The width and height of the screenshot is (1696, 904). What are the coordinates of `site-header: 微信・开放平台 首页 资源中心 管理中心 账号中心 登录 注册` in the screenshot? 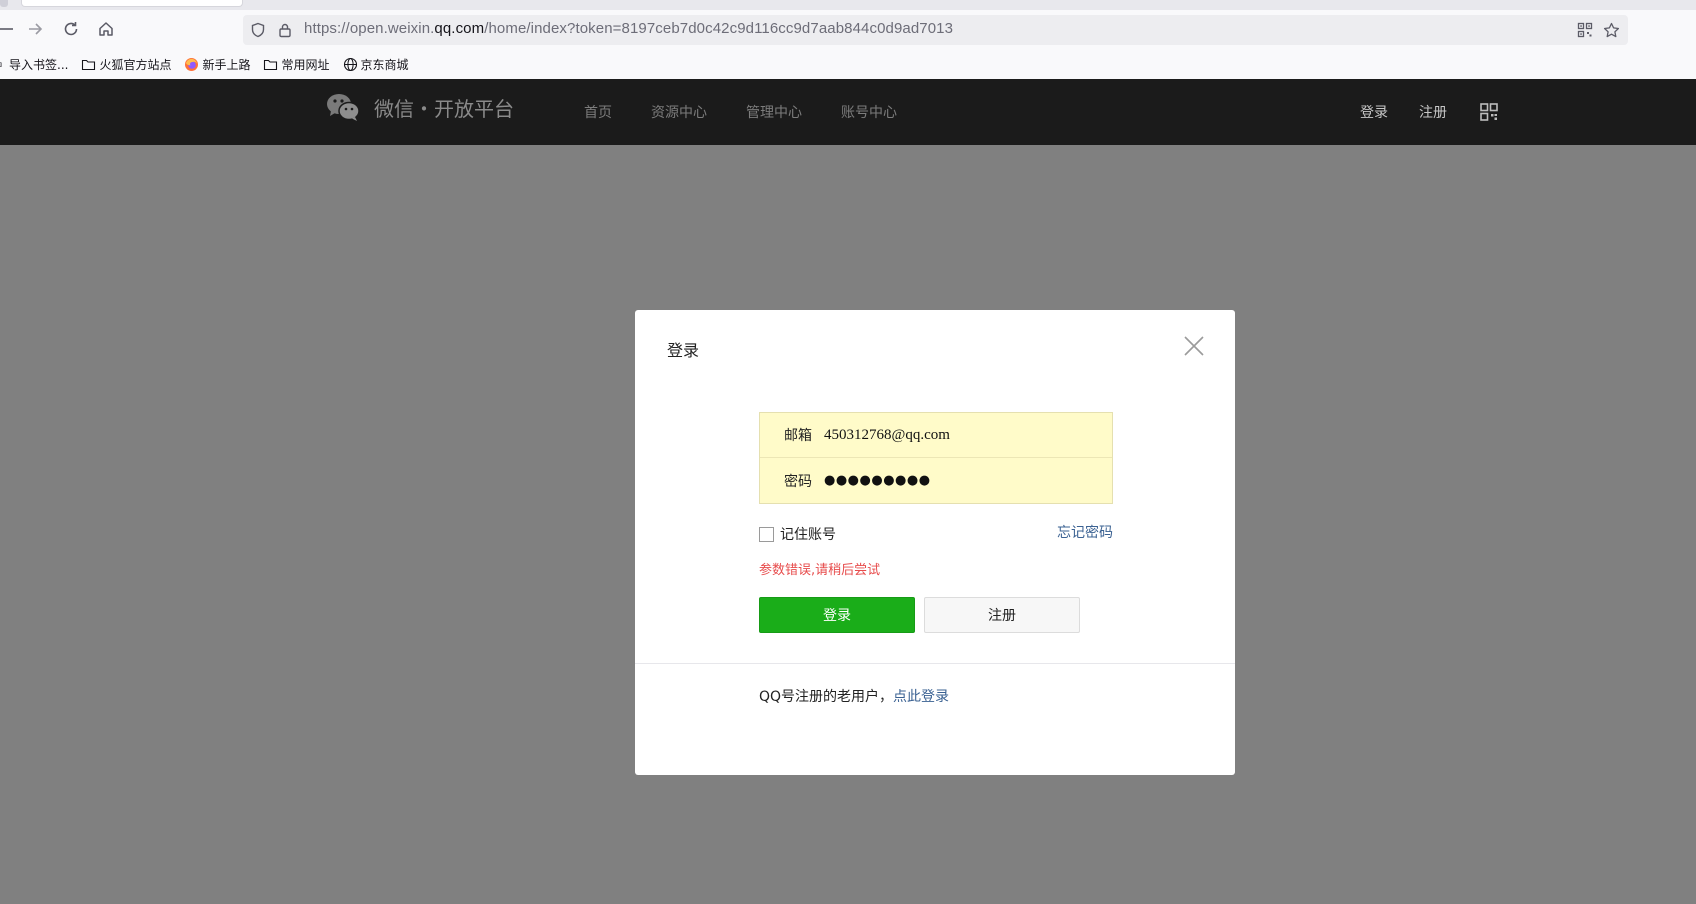 It's located at (848, 112).